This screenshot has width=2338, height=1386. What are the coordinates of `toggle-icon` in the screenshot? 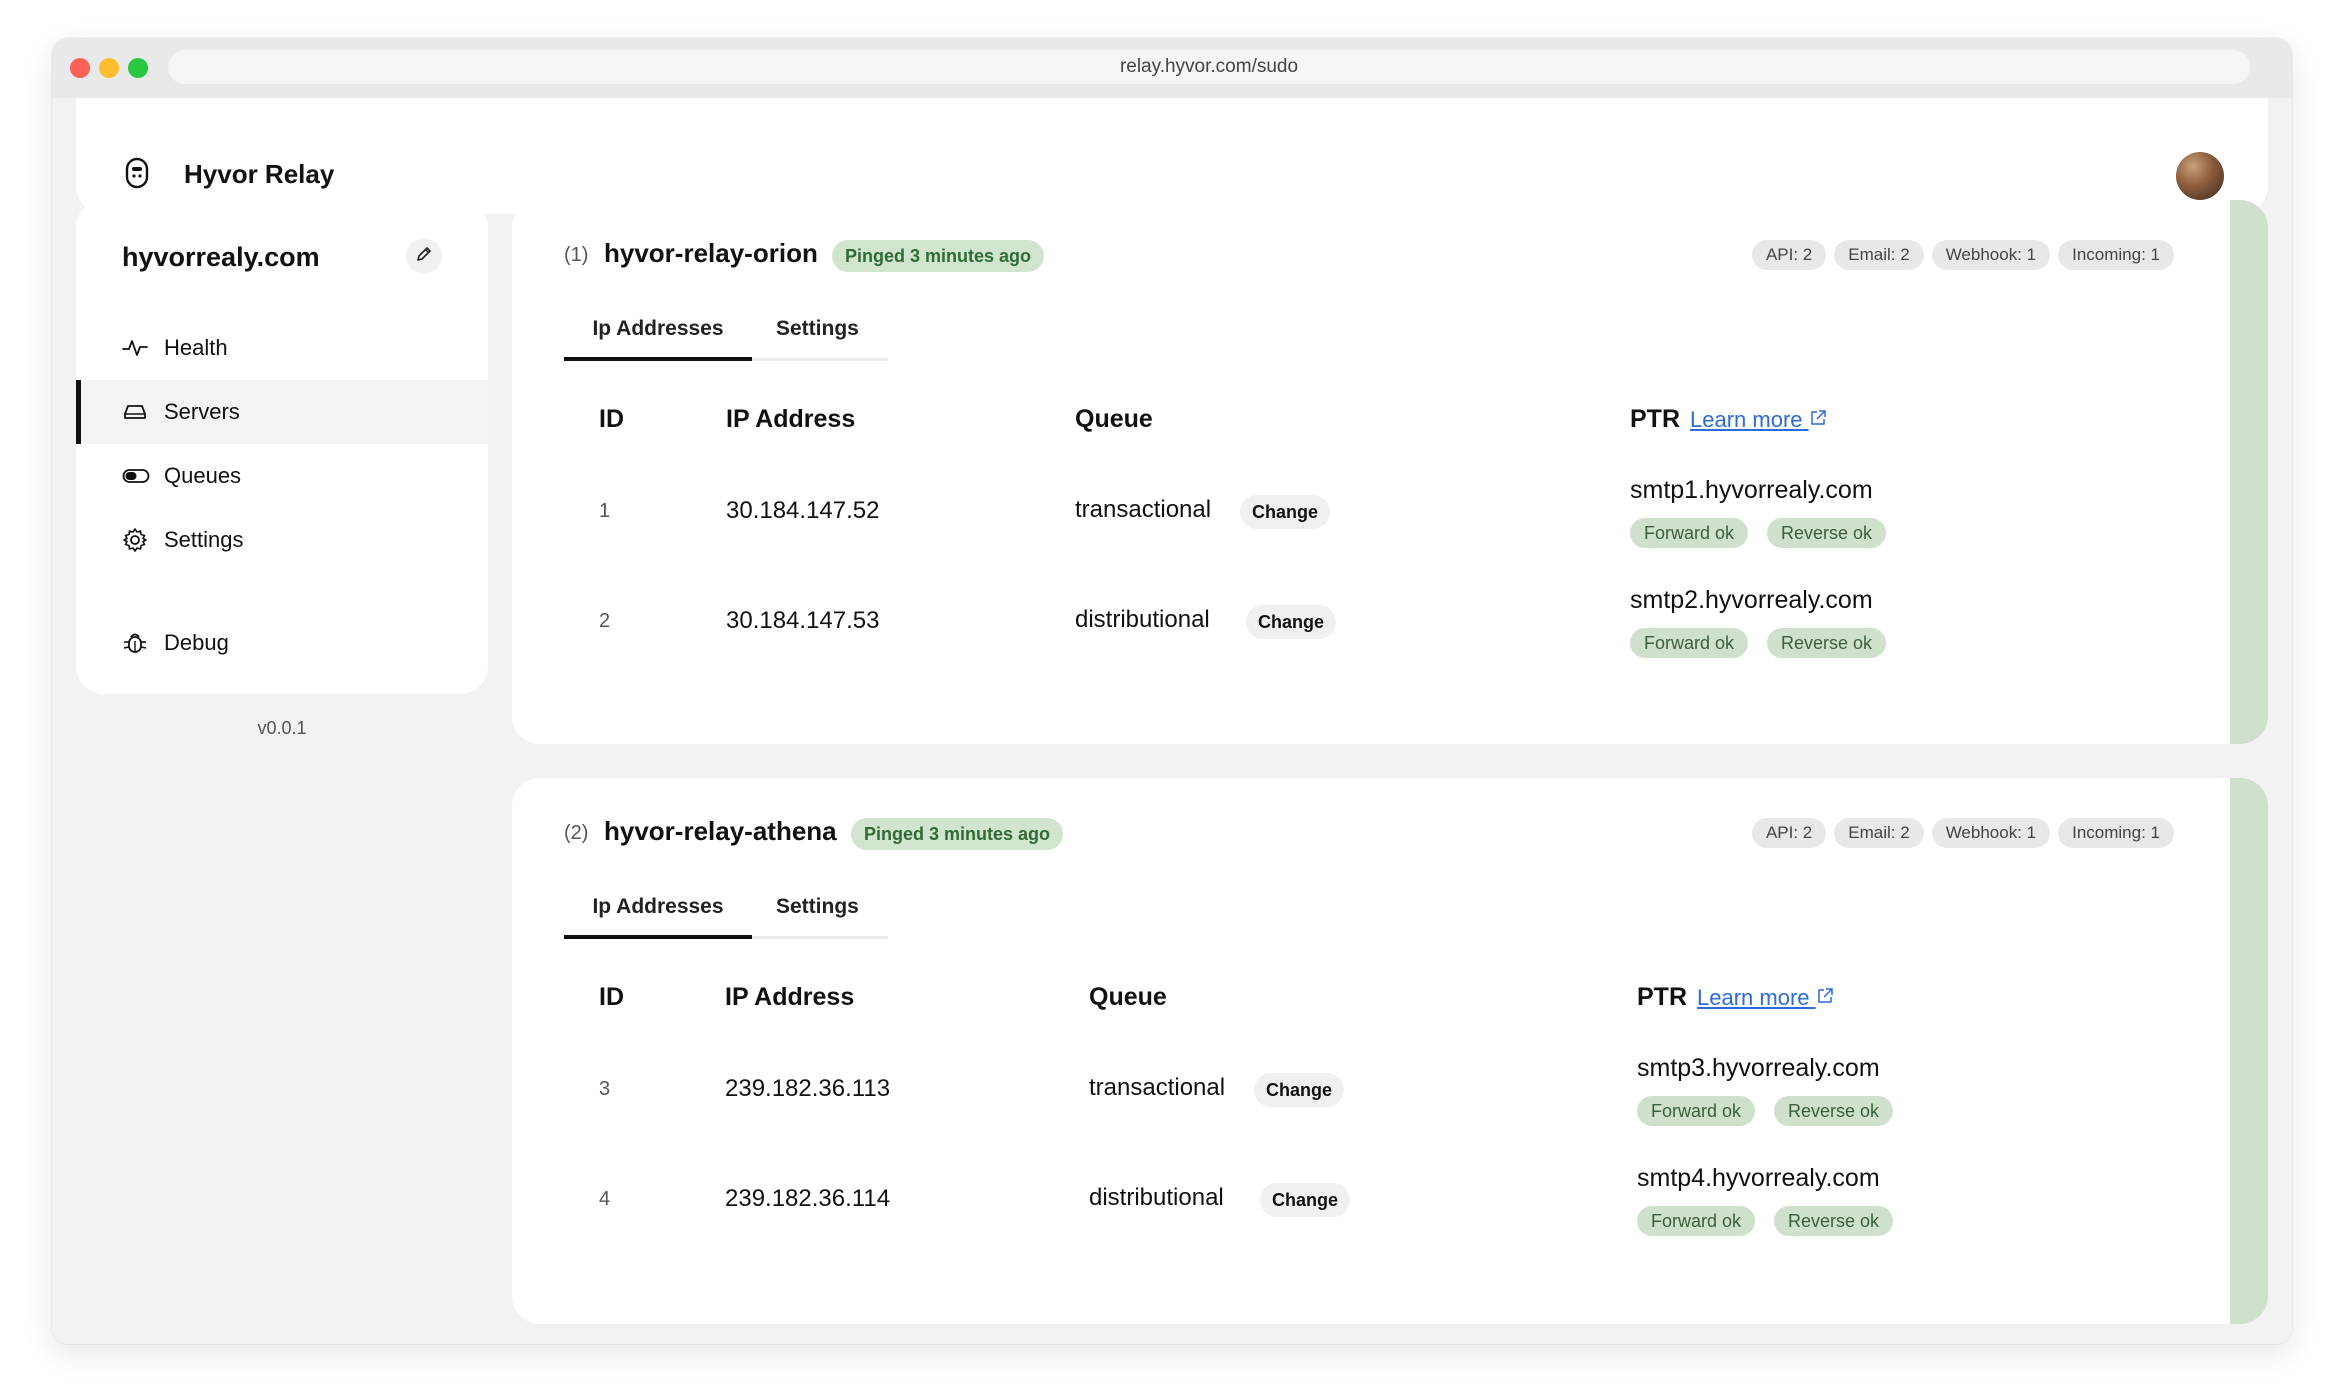 It's located at (137, 476).